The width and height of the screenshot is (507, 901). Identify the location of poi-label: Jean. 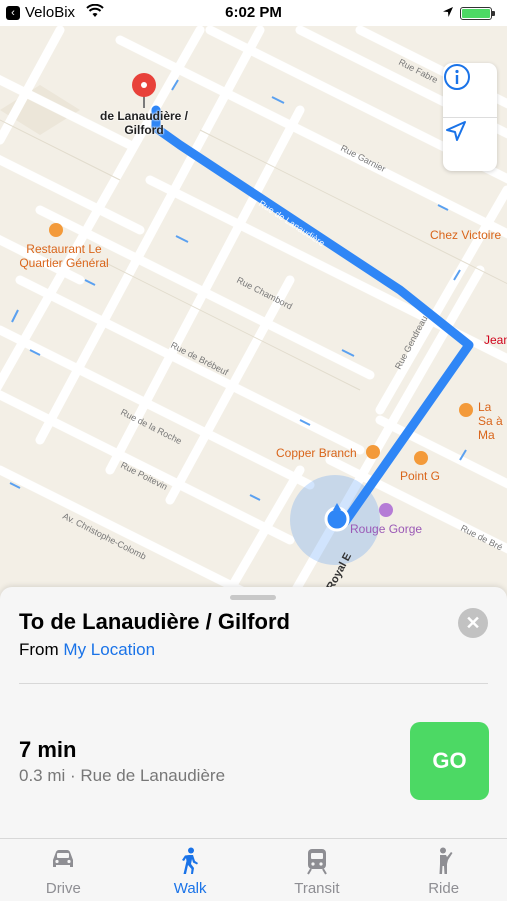
(495, 340).